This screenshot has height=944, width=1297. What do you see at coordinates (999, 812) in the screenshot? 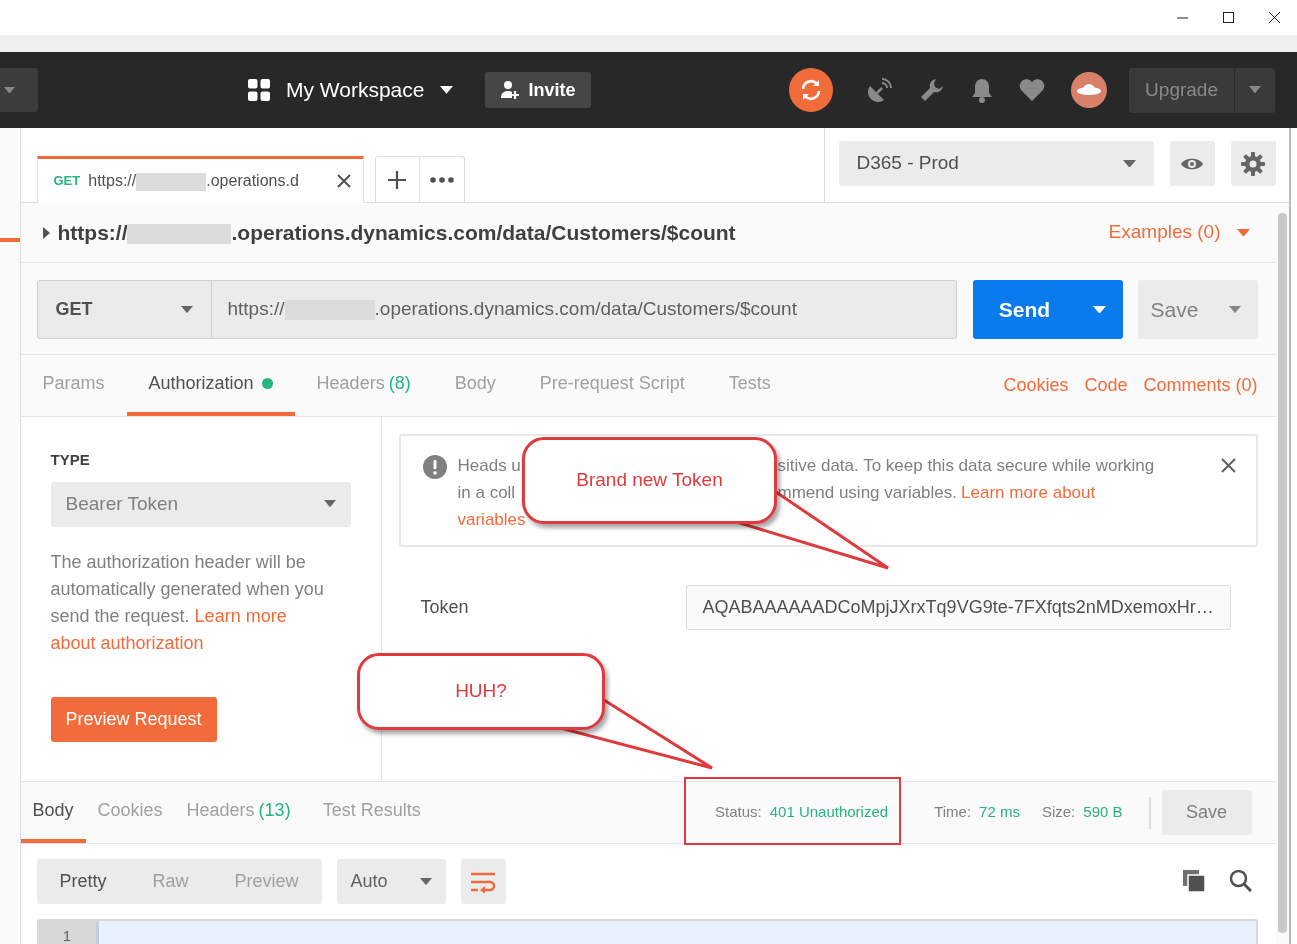
I see `status-value: 72 ms` at bounding box center [999, 812].